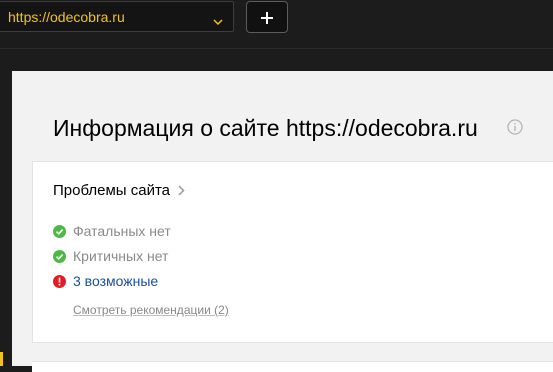 The image size is (553, 372). I want to click on site-problems-title: Проблемы сайта, so click(119, 191).